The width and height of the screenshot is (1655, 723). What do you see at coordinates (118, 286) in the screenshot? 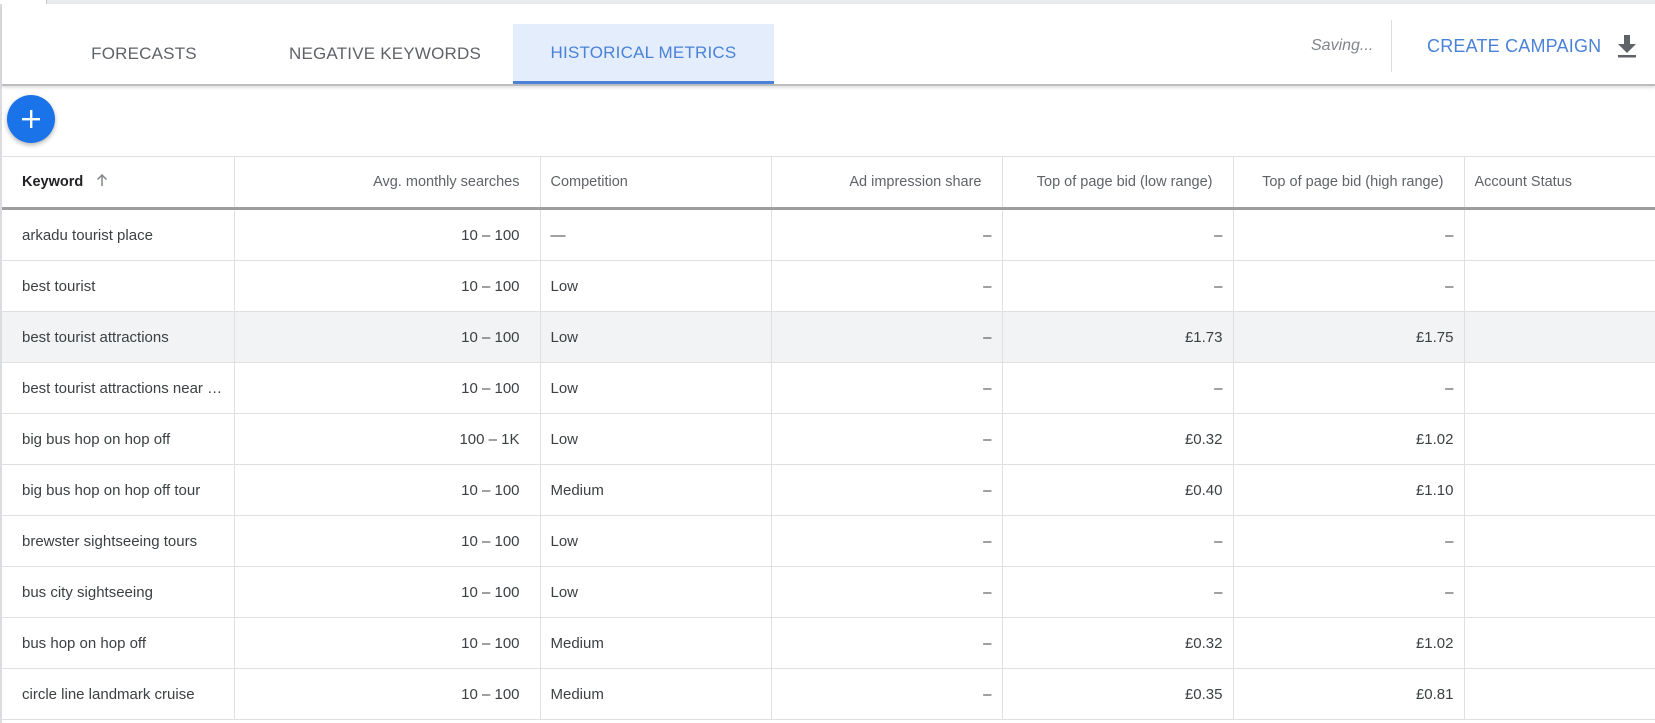
I see `cell-keyword: best tourist` at bounding box center [118, 286].